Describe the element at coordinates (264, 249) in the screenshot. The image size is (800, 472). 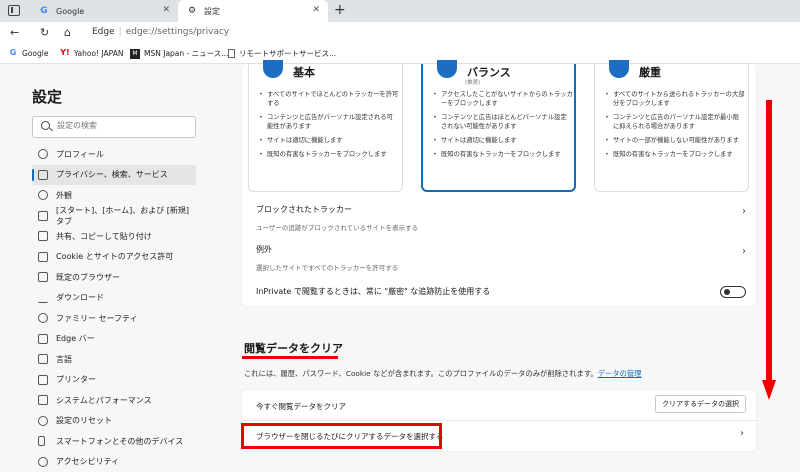
I see `row-title: 例外` at that location.